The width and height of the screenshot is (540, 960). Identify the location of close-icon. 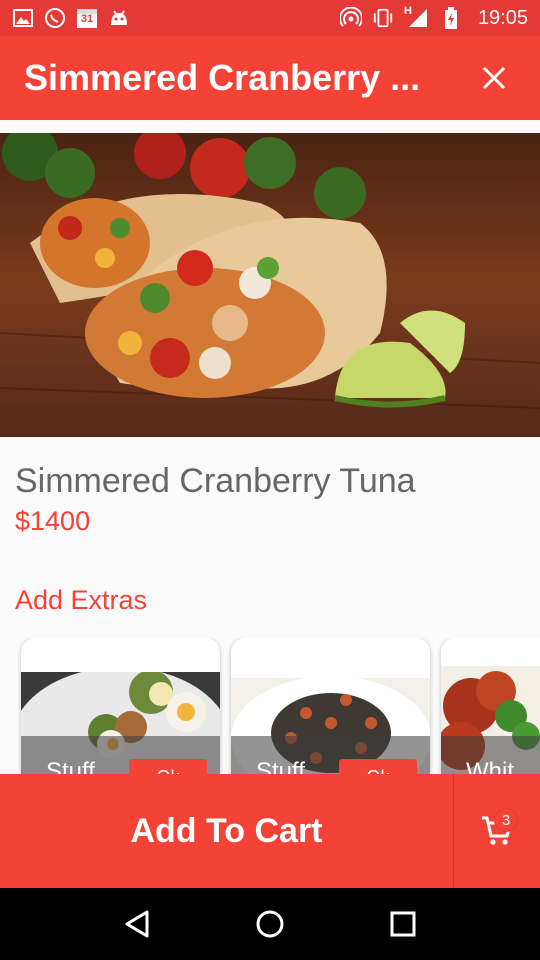
(494, 78).